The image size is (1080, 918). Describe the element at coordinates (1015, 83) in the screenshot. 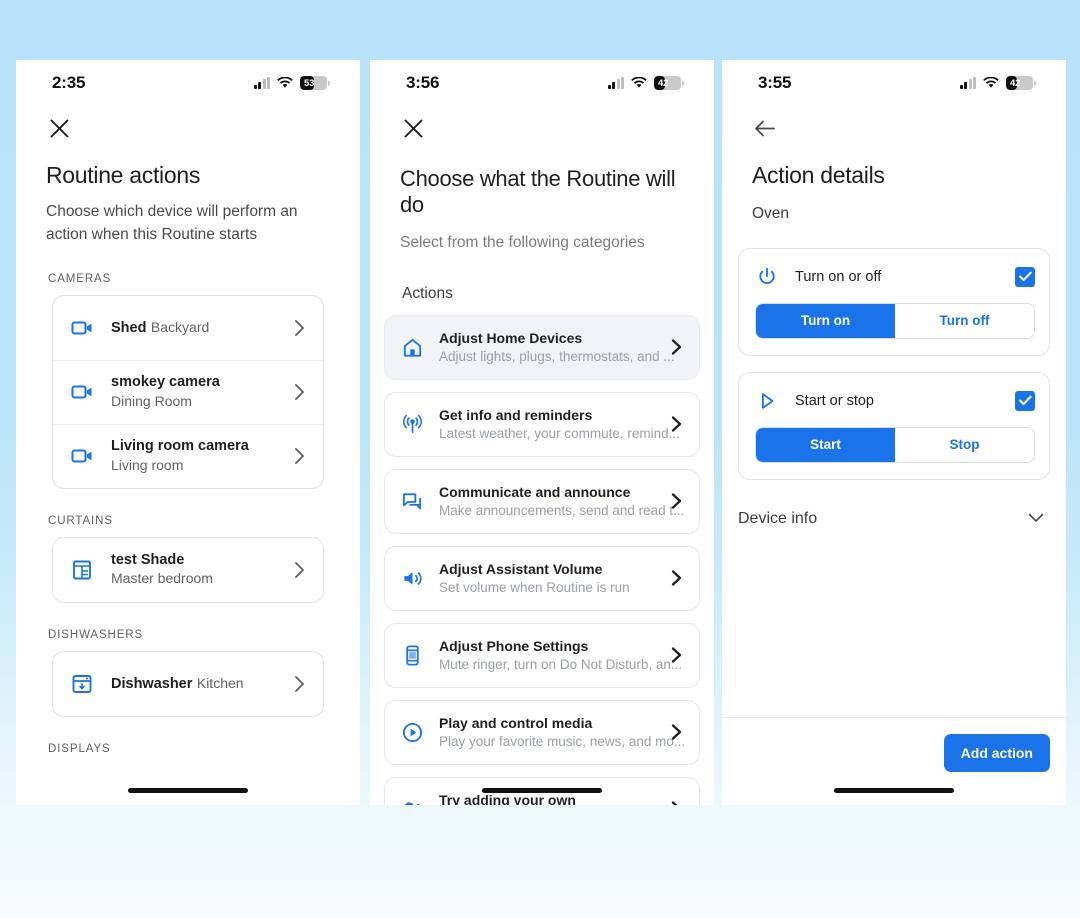

I see `battery-percentage: 42` at that location.